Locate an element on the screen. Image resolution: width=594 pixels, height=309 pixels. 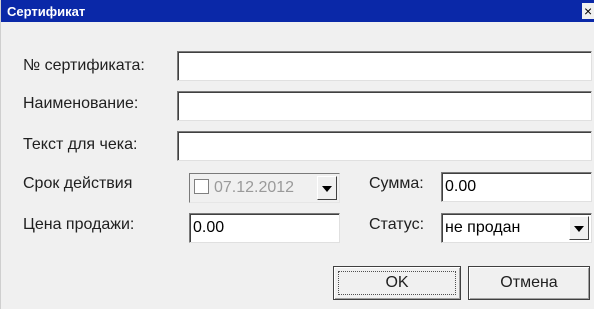
receipt-text-label: Текст для чека: is located at coordinates (80, 144).